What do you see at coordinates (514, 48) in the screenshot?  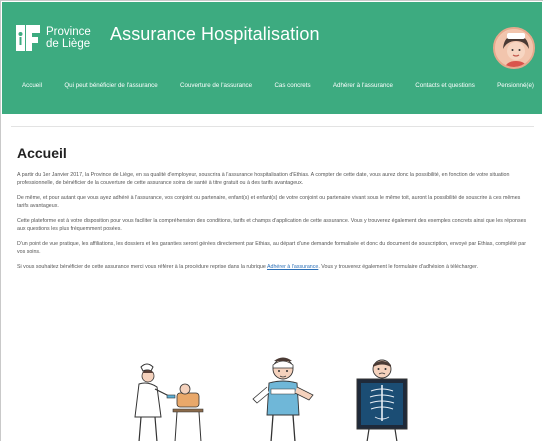 I see `nurse-avatar-icon` at bounding box center [514, 48].